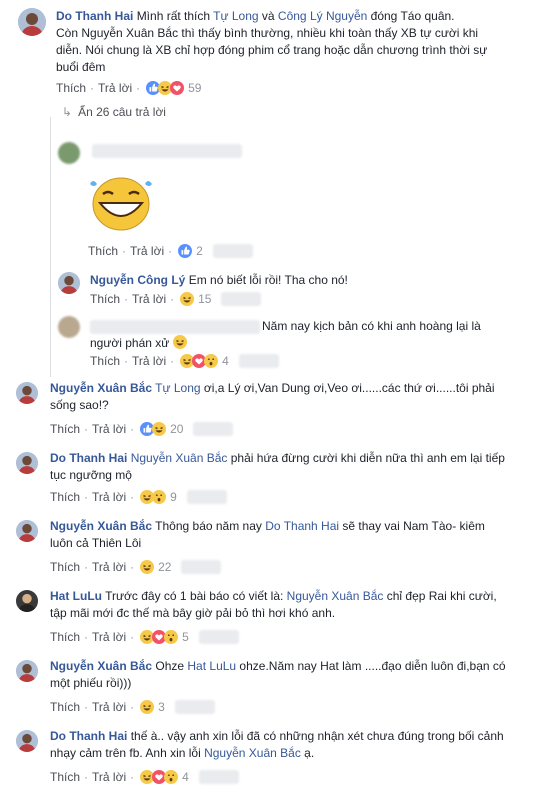 This screenshot has width=550, height=796. What do you see at coordinates (176, 299) in the screenshot?
I see `comment-actions: Thích · Trả lời · 15` at bounding box center [176, 299].